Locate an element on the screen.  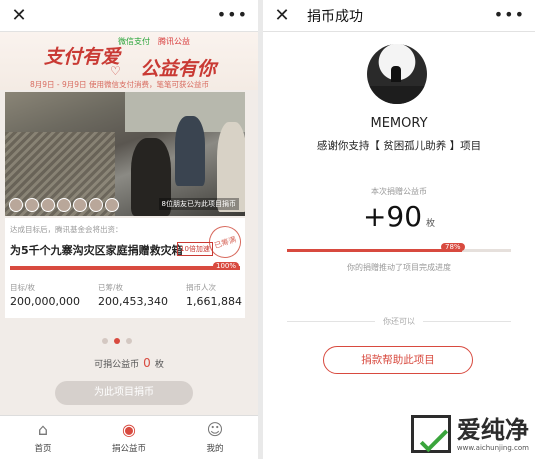
donate-coins-button: 为此项目捐币 is located at coordinates (124, 393).